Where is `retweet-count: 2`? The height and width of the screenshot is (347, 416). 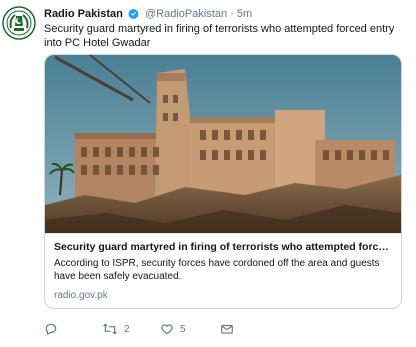 retweet-count: 2 is located at coordinates (127, 329).